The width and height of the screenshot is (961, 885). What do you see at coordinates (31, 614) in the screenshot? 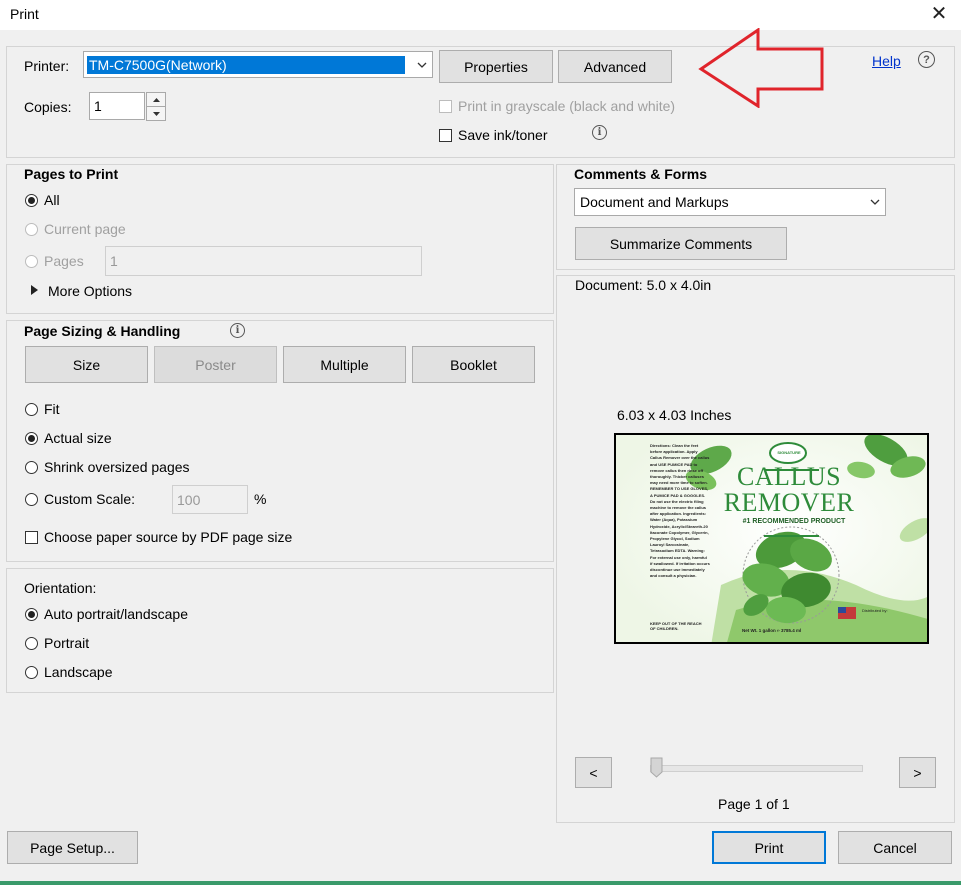
I see `auto-orientation-radio` at bounding box center [31, 614].